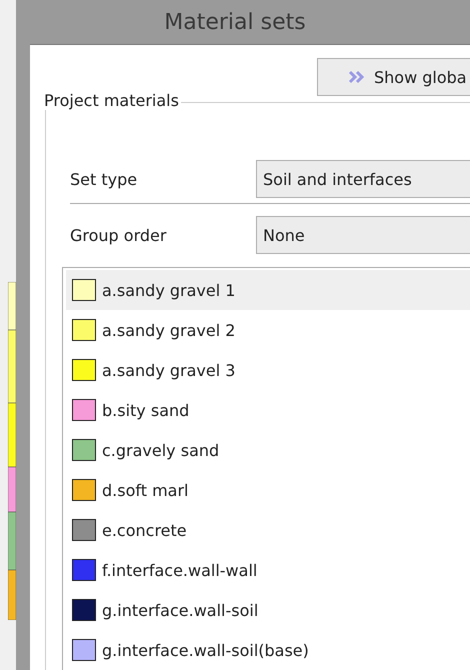 The height and width of the screenshot is (670, 470). What do you see at coordinates (180, 570) in the screenshot?
I see `material-name: f.interface.wall-wall` at bounding box center [180, 570].